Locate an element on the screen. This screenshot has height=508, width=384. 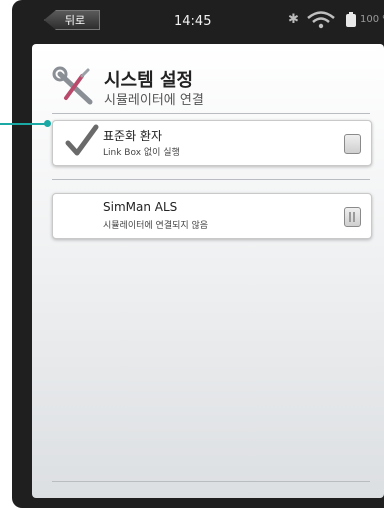
pause-bar-right is located at coordinates (354, 217).